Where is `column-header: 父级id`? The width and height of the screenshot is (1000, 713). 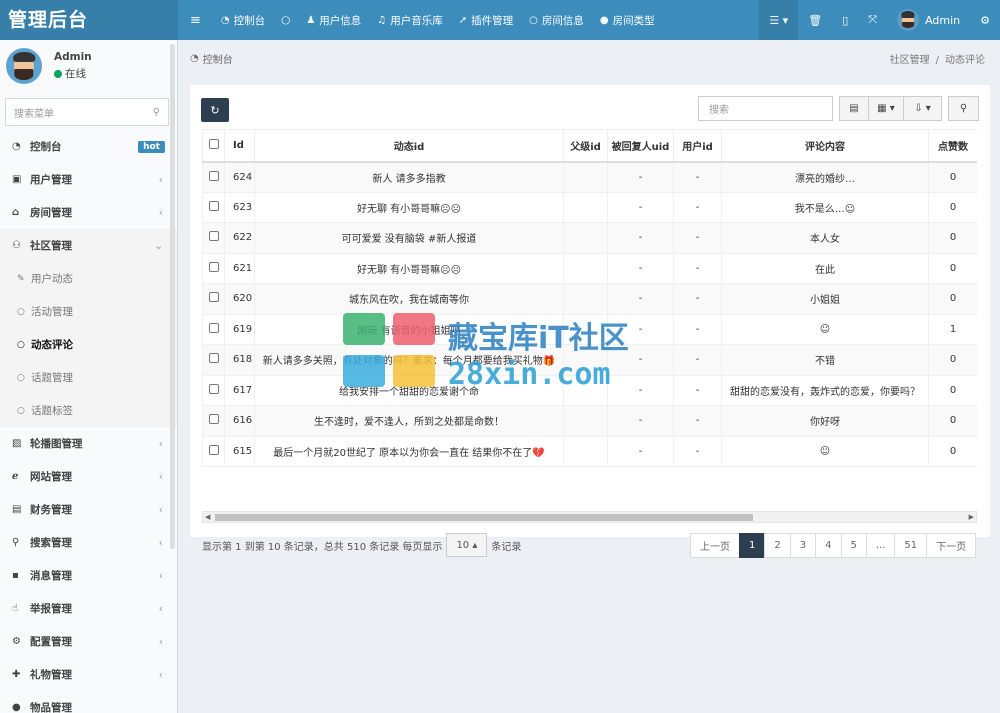
column-header: 父级id is located at coordinates (585, 146).